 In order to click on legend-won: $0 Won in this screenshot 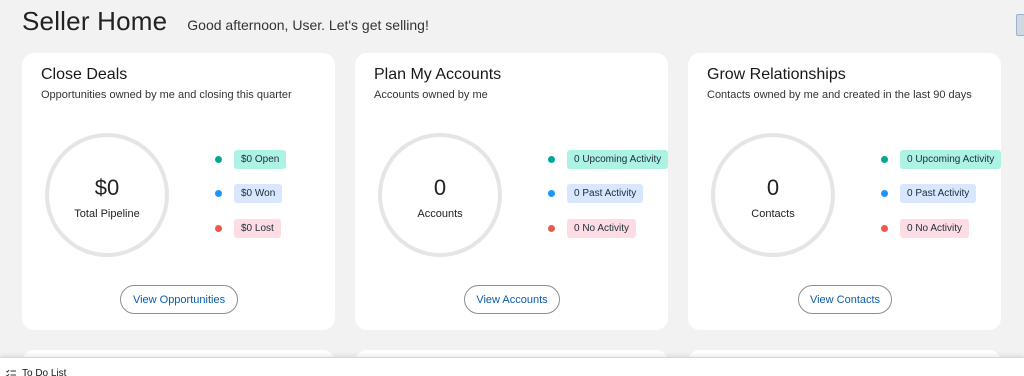, I will do `click(249, 193)`.